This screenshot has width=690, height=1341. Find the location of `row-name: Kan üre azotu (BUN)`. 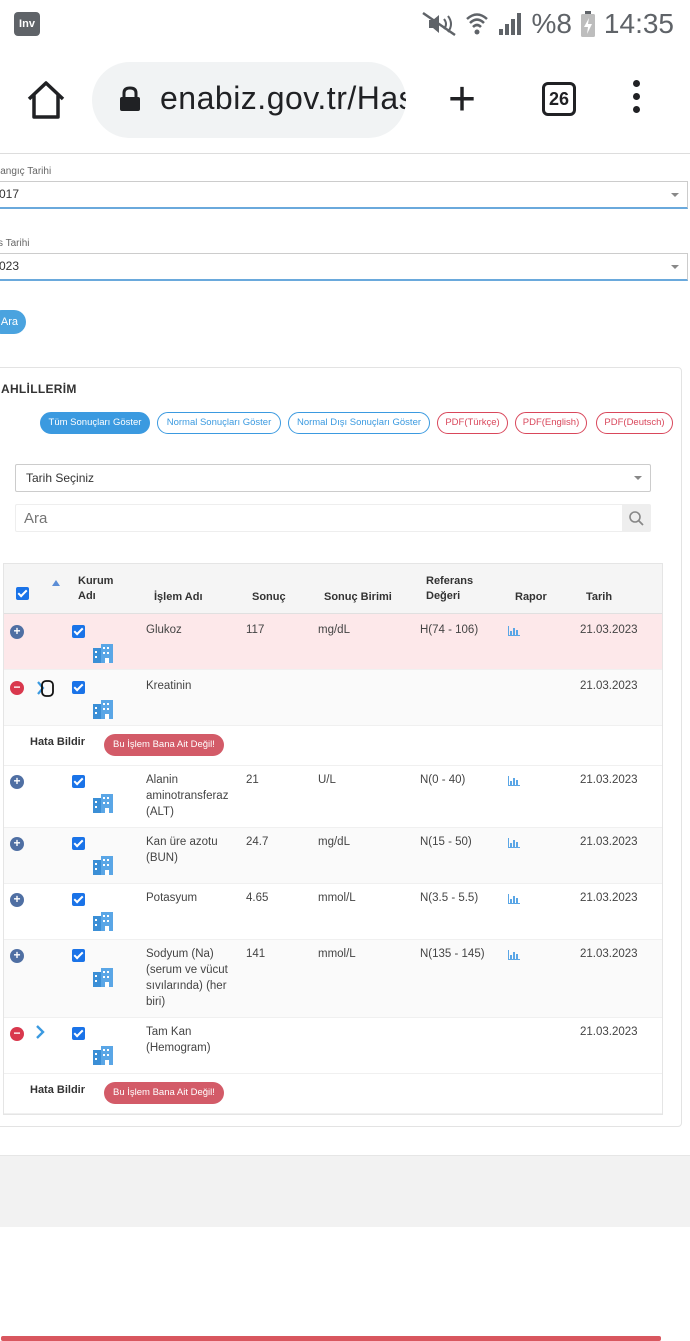

row-name: Kan üre azotu (BUN) is located at coordinates (182, 850).